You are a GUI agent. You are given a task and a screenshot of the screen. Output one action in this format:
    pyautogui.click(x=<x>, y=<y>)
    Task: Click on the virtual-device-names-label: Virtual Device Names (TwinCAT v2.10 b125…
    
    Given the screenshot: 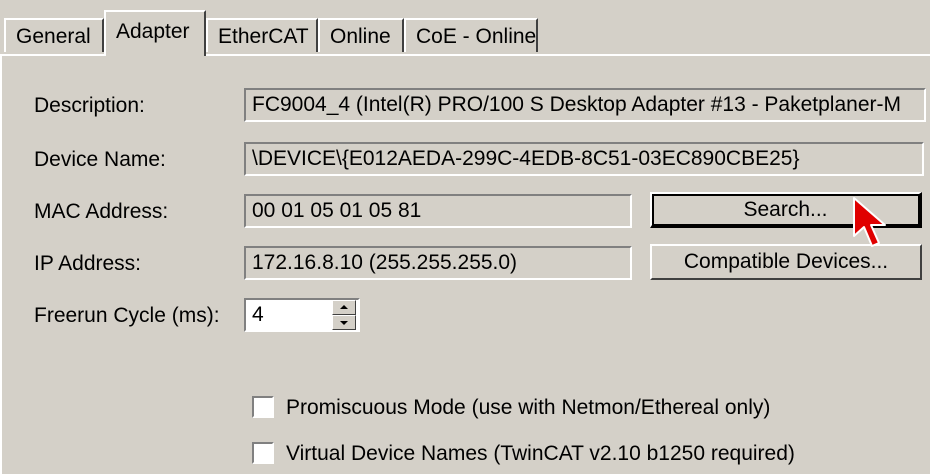 What is the action you would take?
    pyautogui.click(x=540, y=453)
    